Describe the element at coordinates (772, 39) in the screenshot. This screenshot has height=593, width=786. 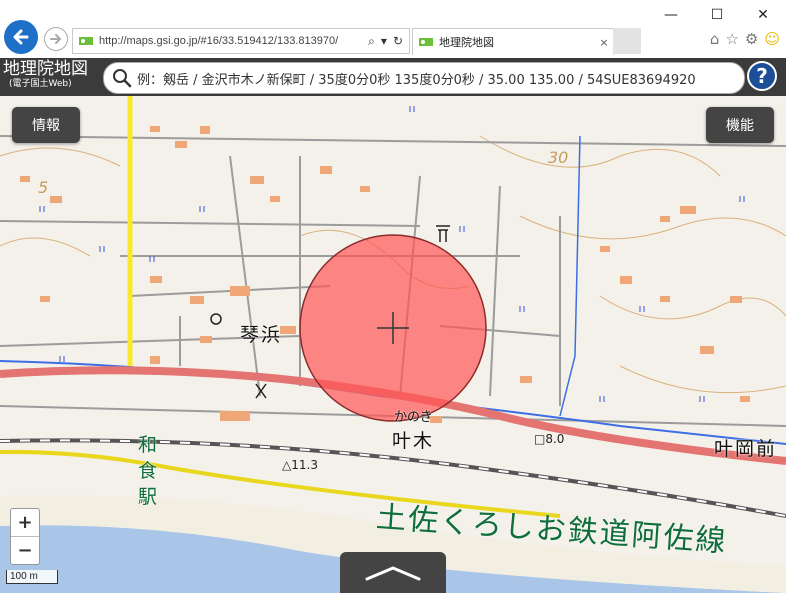
I see `smiley-icon: ☺` at that location.